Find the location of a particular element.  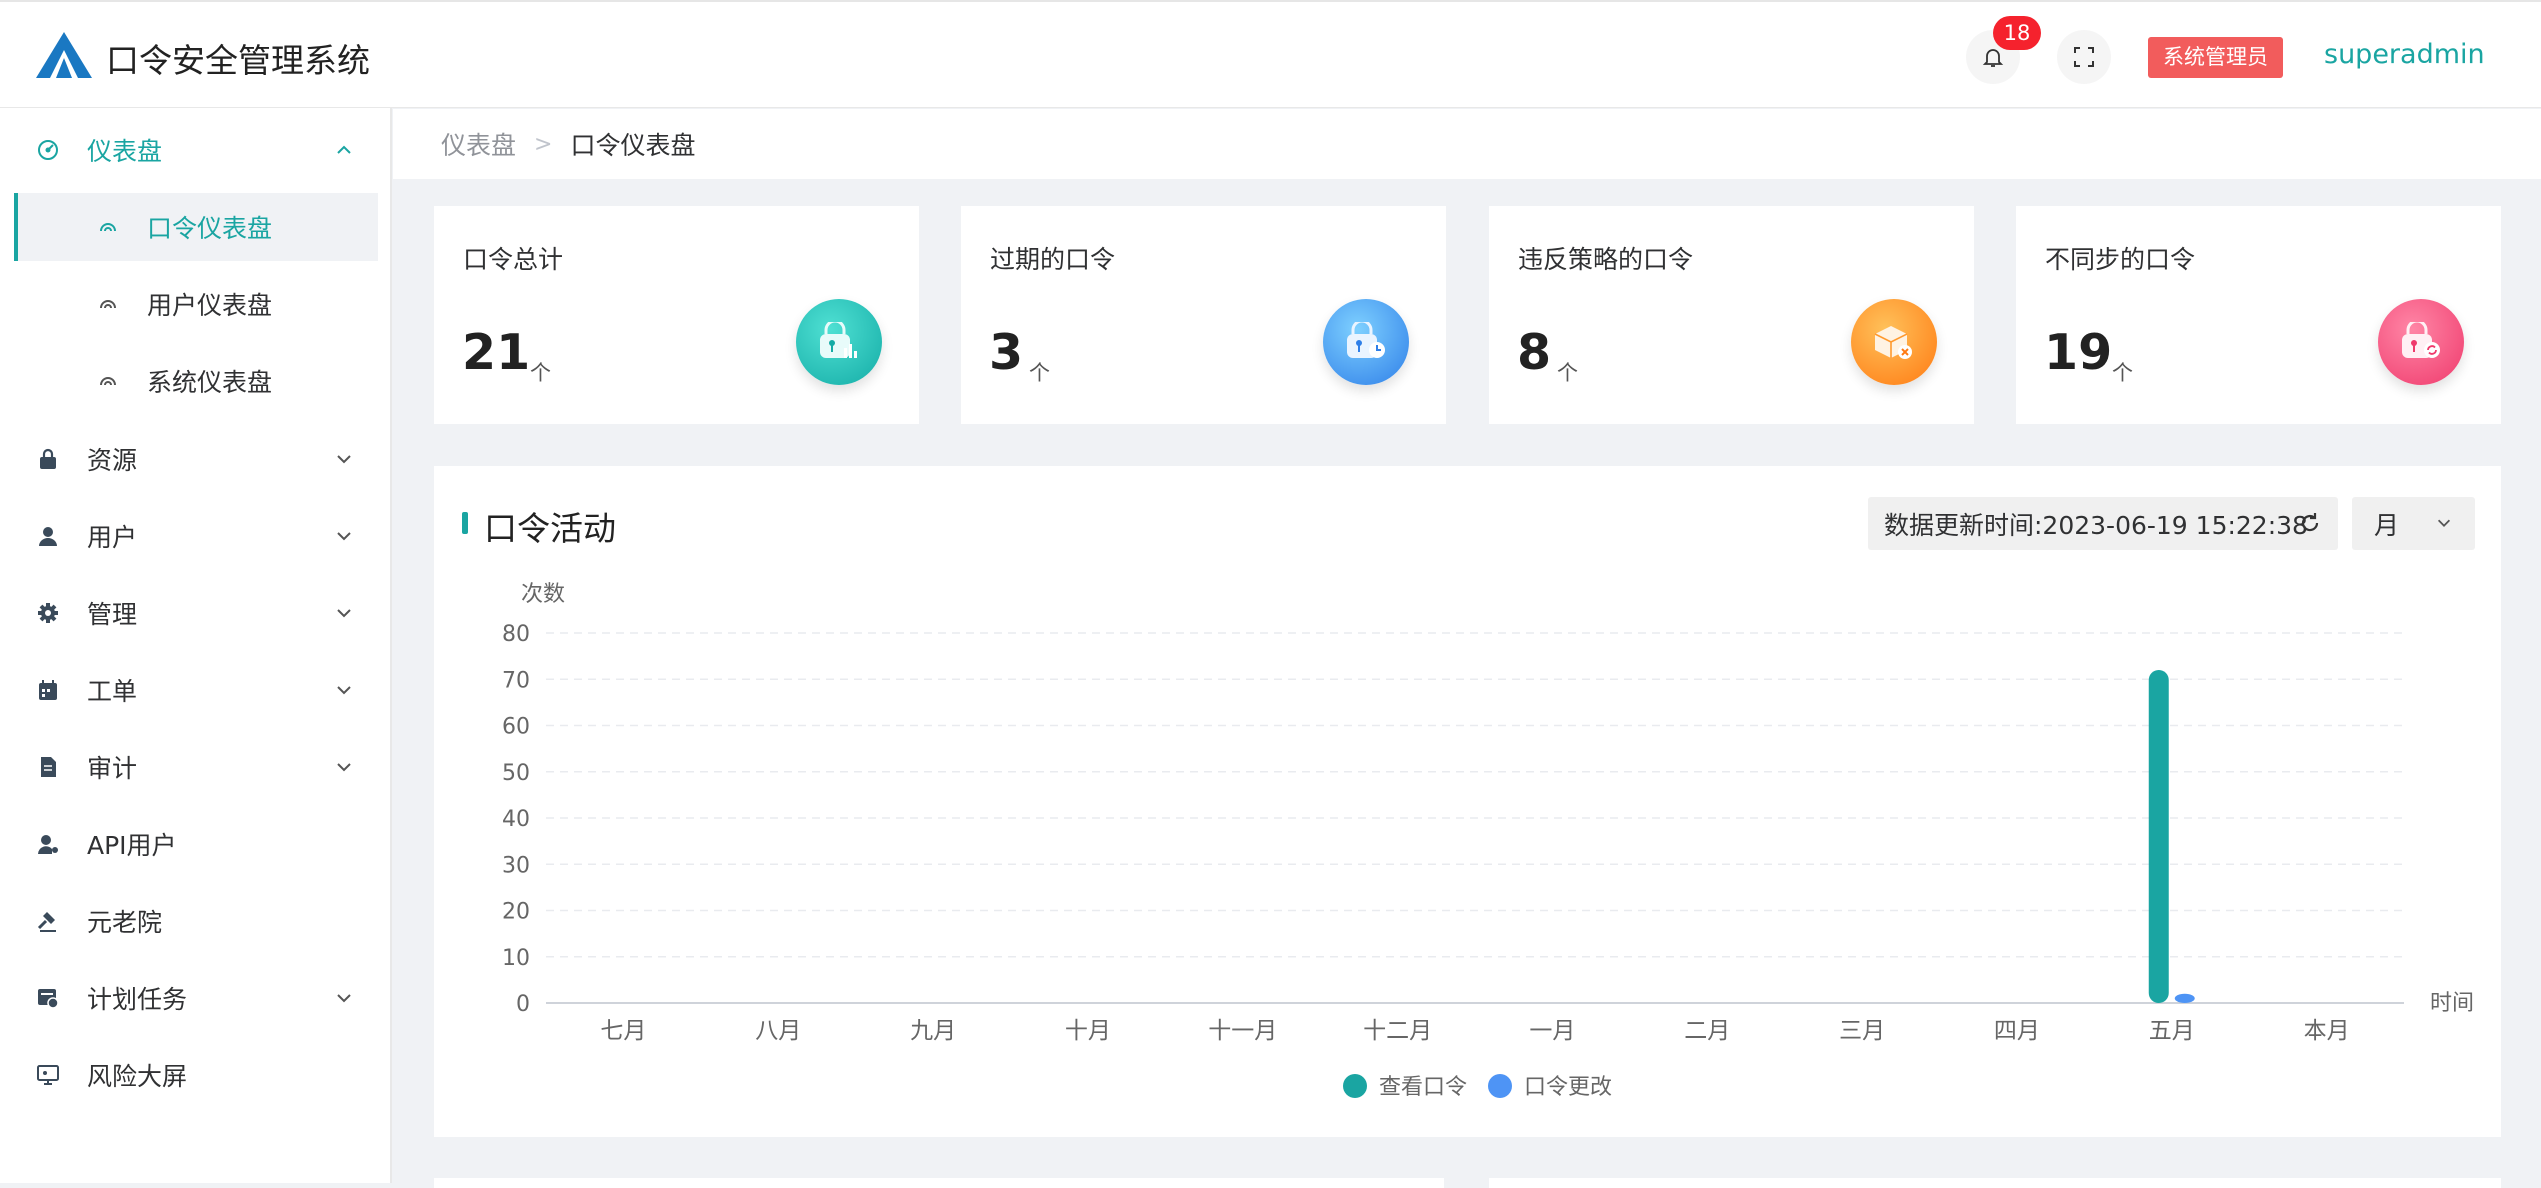

sidebar-subitem-system-dashboard: 系统仪表盘 is located at coordinates (196, 381).